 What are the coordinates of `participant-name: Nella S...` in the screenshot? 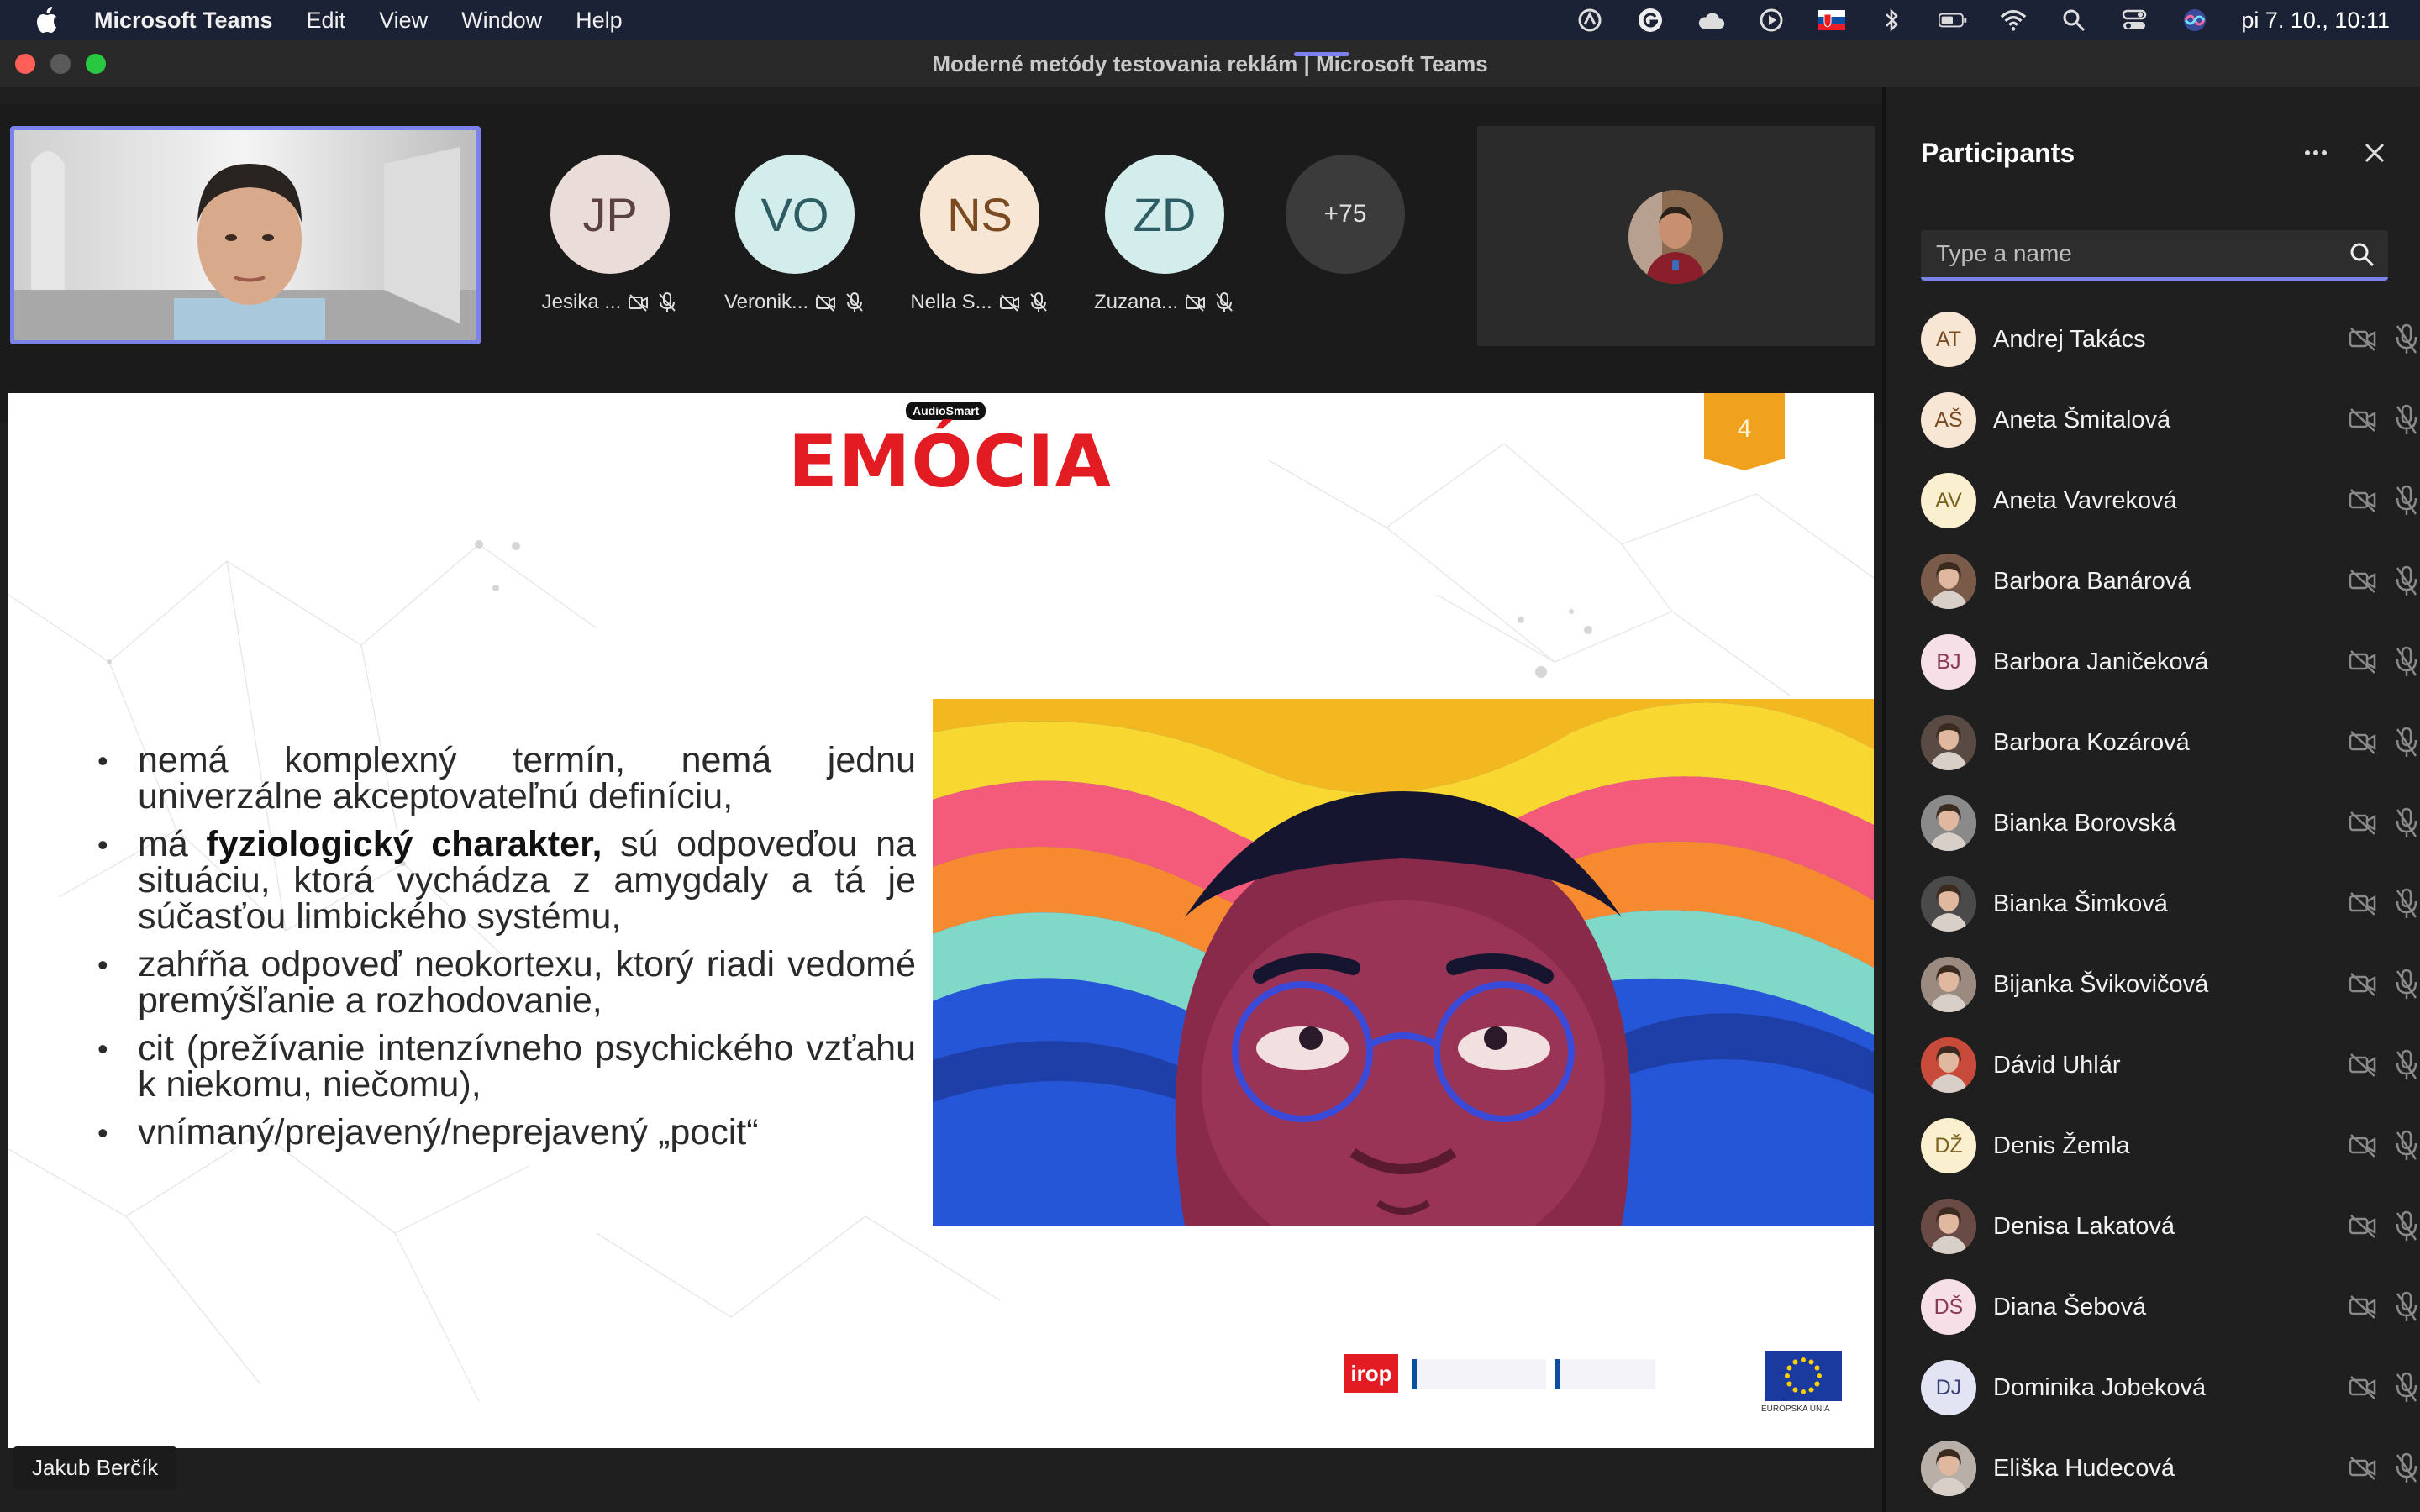 It's located at (951, 302).